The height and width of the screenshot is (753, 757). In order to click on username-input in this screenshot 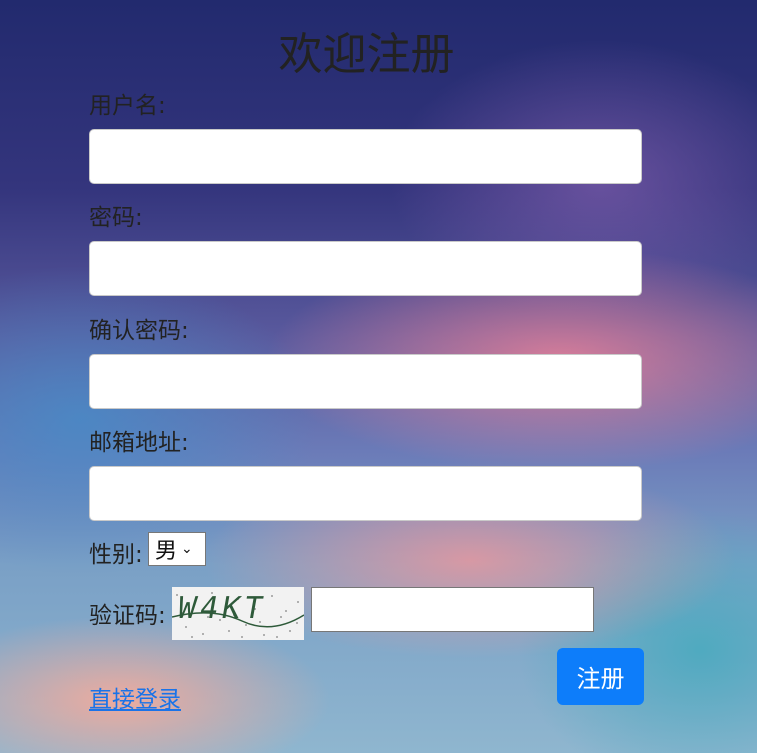, I will do `click(365, 156)`.